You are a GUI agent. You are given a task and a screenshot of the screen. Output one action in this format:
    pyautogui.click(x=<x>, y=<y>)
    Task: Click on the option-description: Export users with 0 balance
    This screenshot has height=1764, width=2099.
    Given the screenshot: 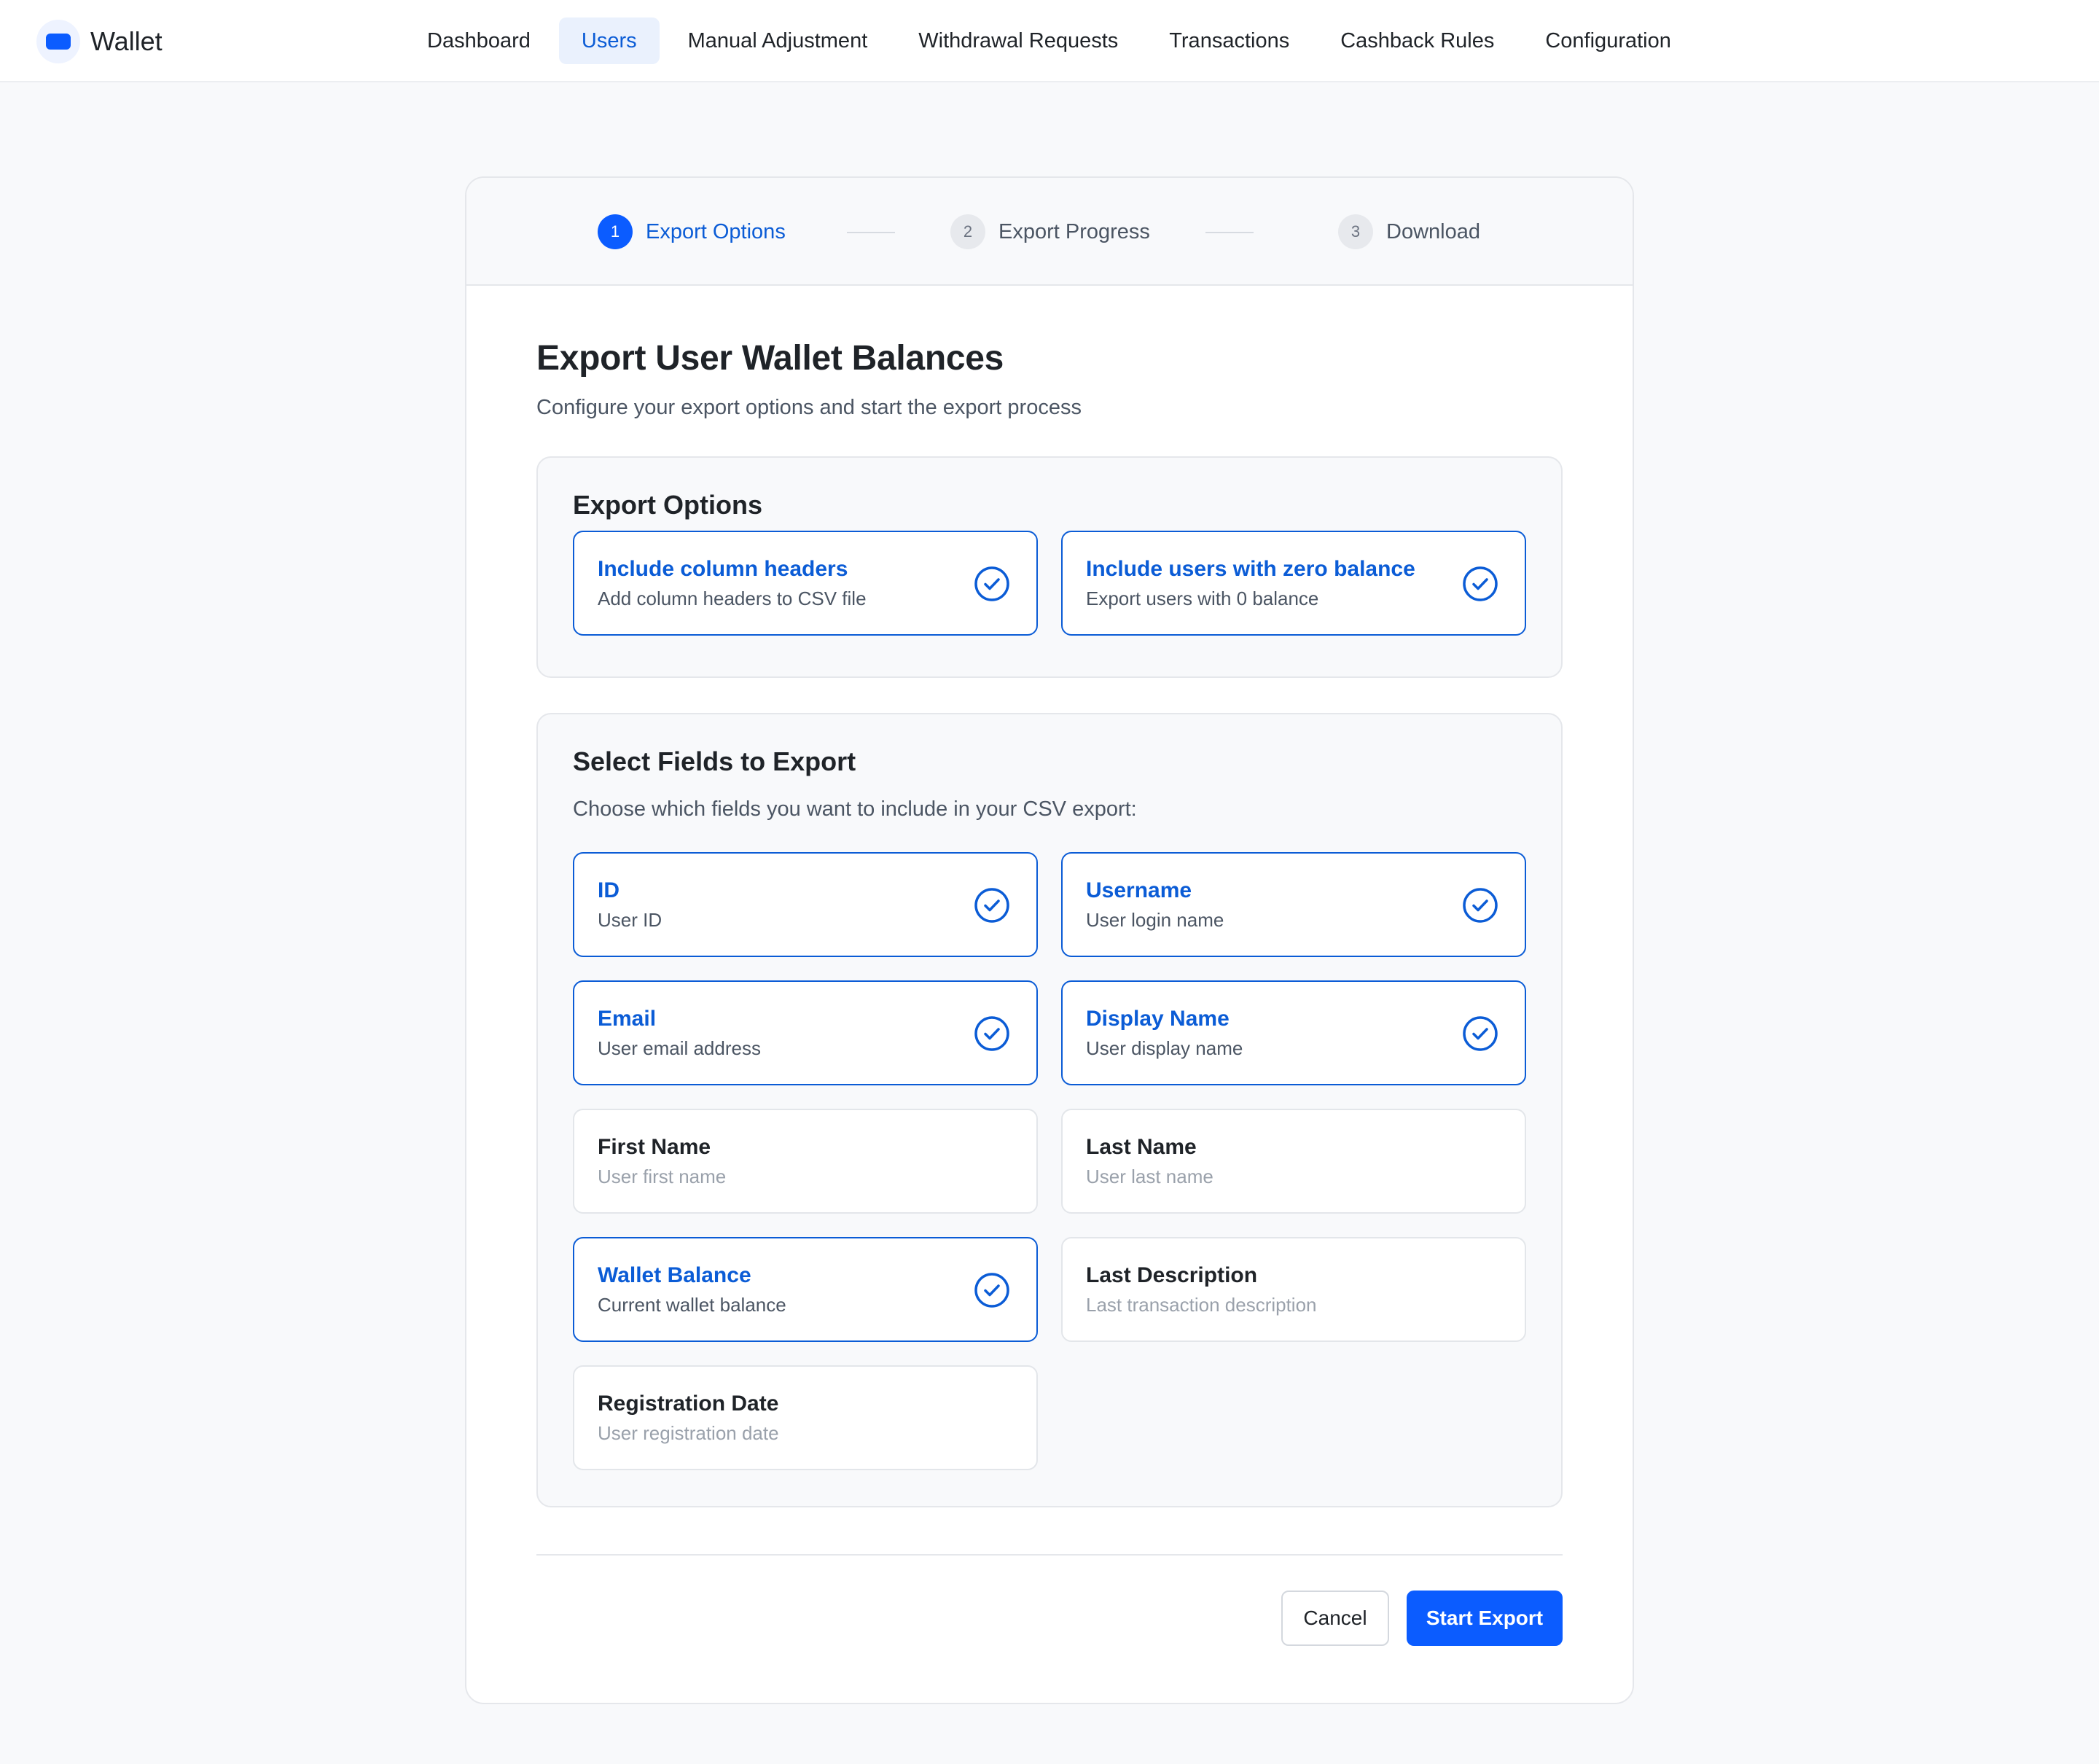 What is the action you would take?
    pyautogui.click(x=1202, y=598)
    